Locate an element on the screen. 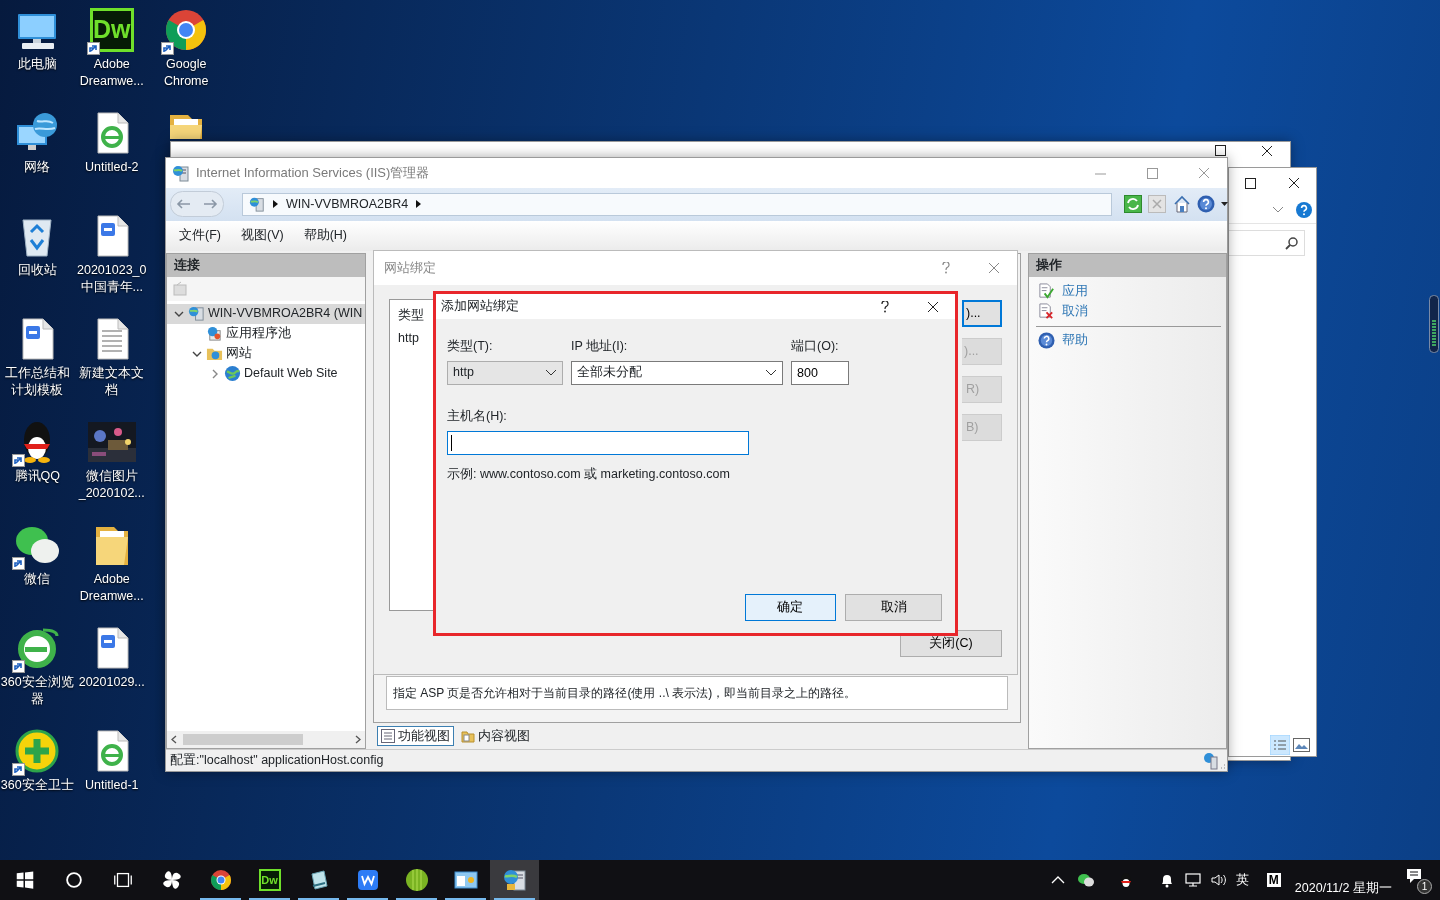  action-link: 取消 is located at coordinates (1127, 311).